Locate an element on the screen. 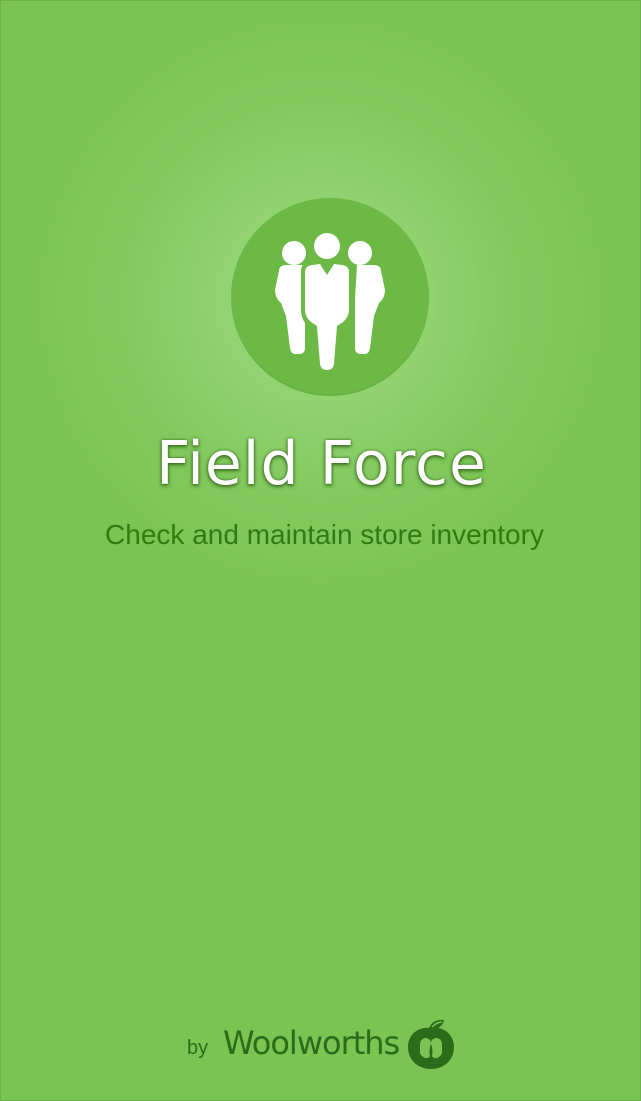 This screenshot has height=1101, width=641. app-logo is located at coordinates (330, 297).